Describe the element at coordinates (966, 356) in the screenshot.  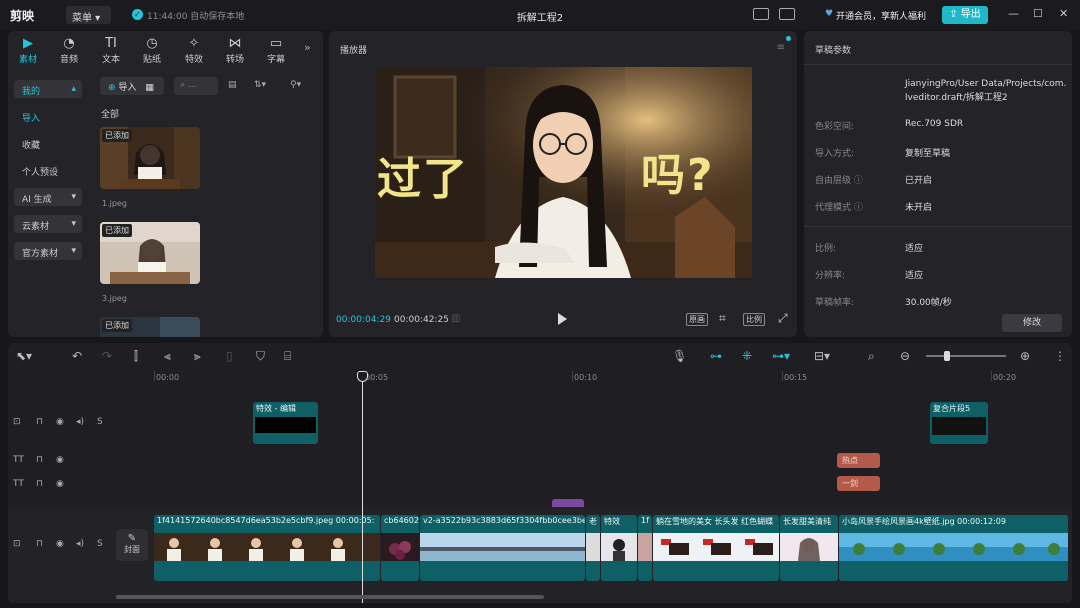
I see `zoom-slider` at that location.